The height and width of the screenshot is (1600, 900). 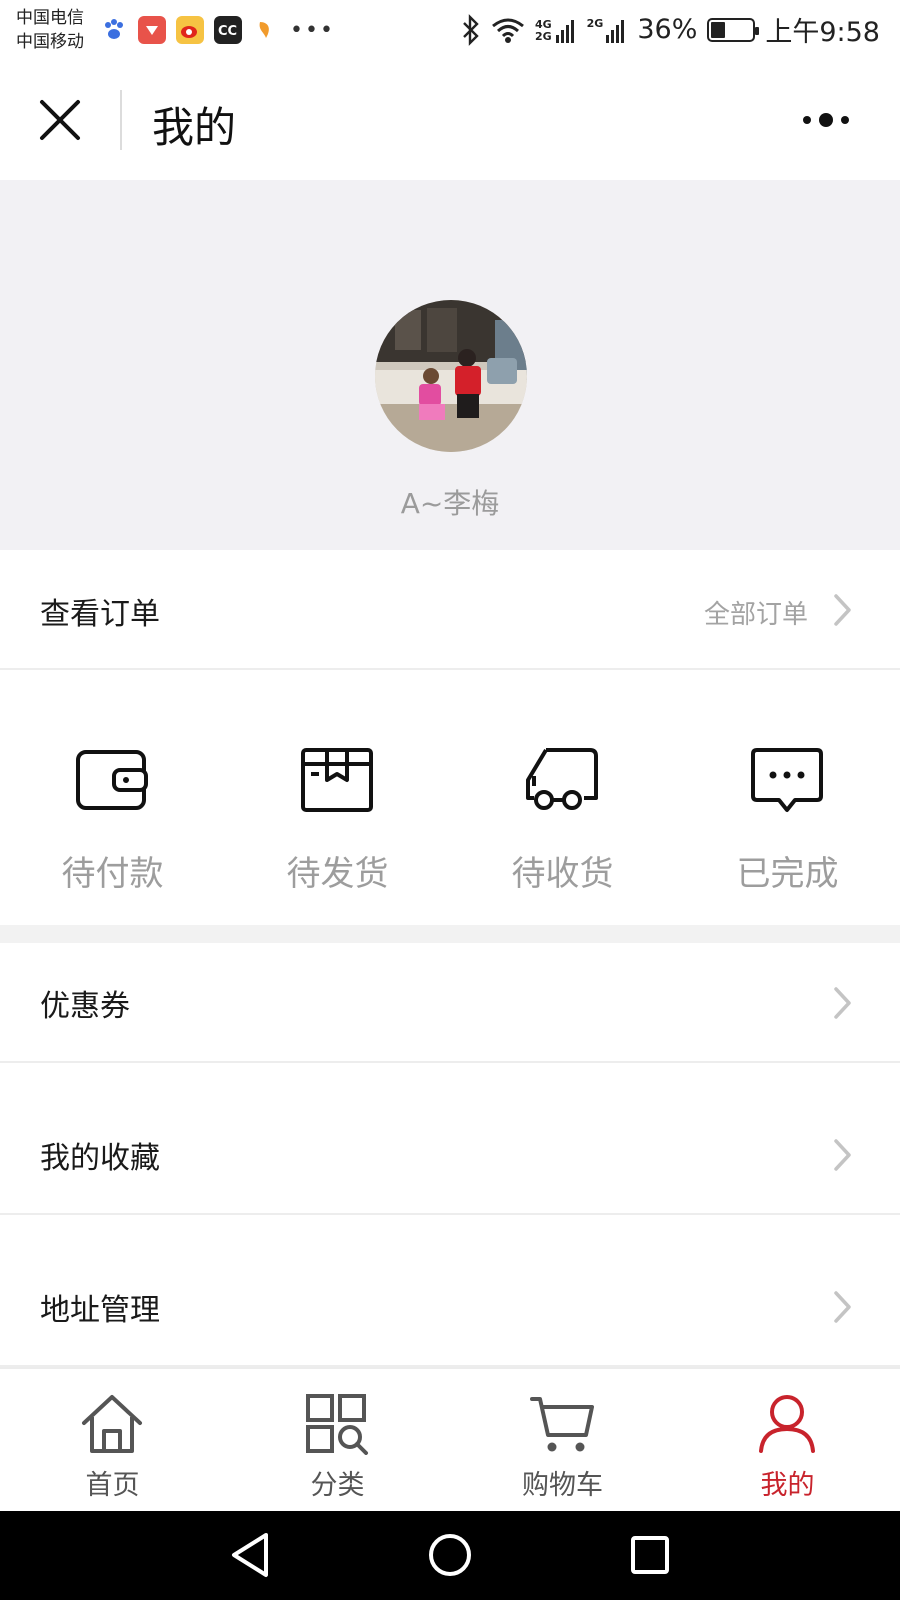 I want to click on tab-label: 首页, so click(x=112, y=1485).